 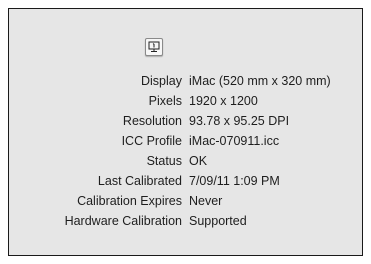 I want to click on last-calibrated-label: Last Calibrated, so click(x=139, y=181).